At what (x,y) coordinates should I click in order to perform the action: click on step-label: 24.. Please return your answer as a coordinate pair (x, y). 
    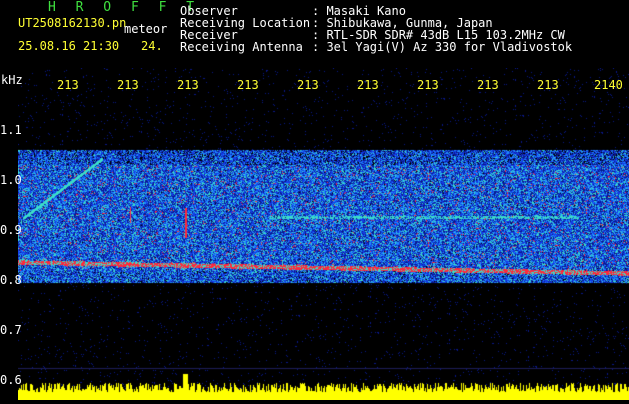
    Looking at the image, I should click on (152, 46).